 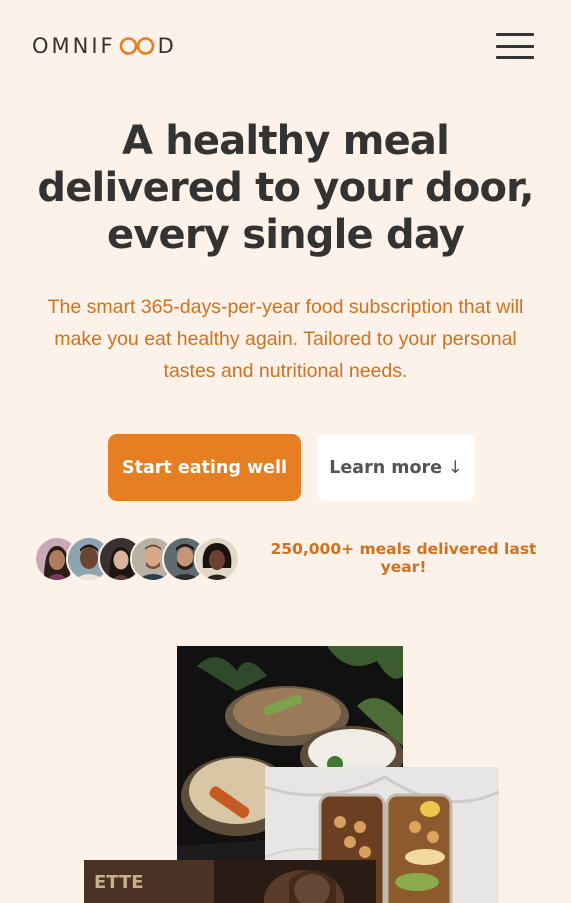 I want to click on hamburger-menu-icon, so click(x=515, y=46).